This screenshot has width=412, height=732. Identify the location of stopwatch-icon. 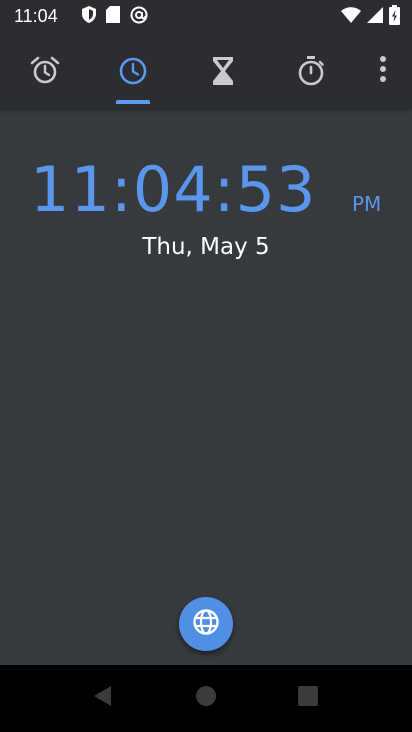
(311, 71).